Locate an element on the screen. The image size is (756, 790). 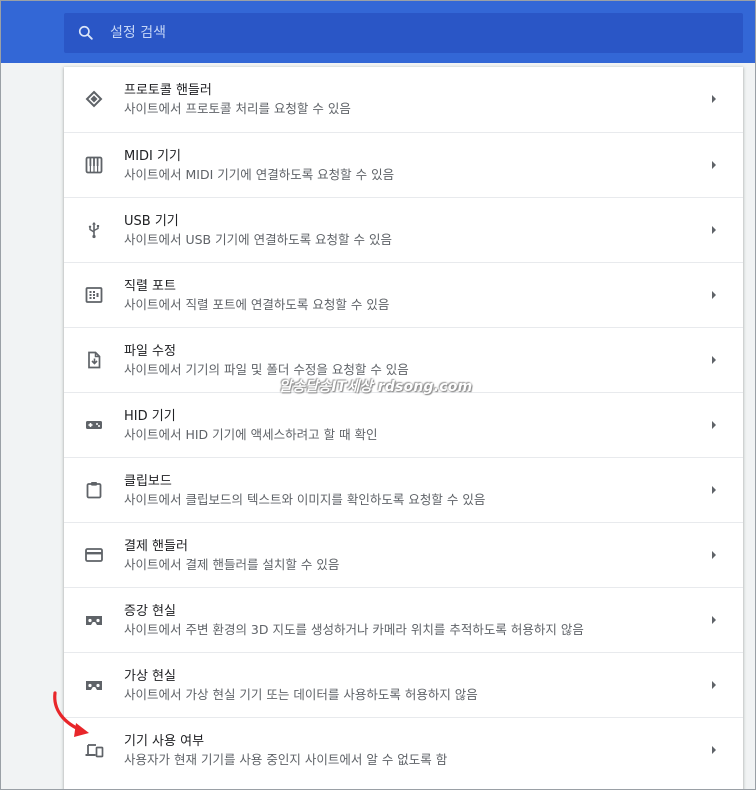
setting-title: 가상 현실 is located at coordinates (150, 676).